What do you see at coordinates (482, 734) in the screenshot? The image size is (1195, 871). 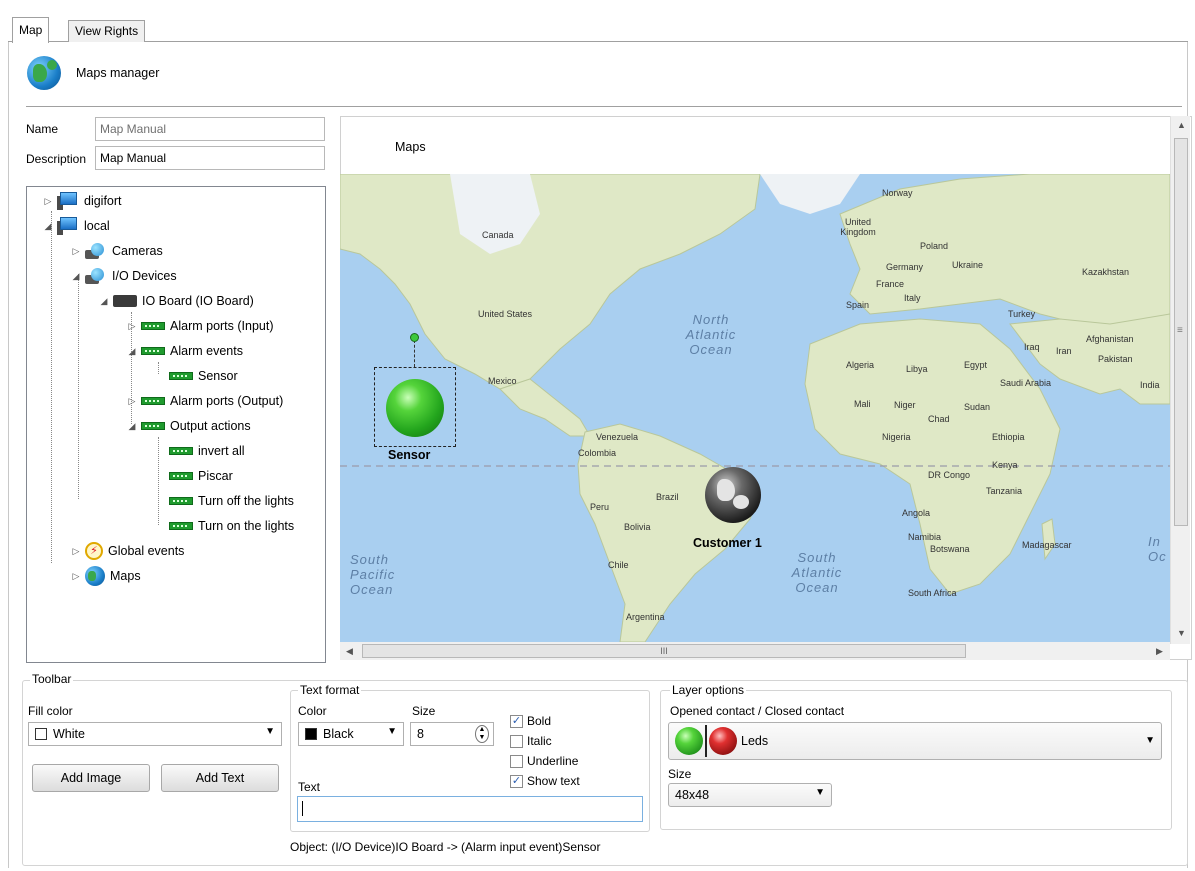 I see `spinner-arrows-icon: ▲ ▼` at bounding box center [482, 734].